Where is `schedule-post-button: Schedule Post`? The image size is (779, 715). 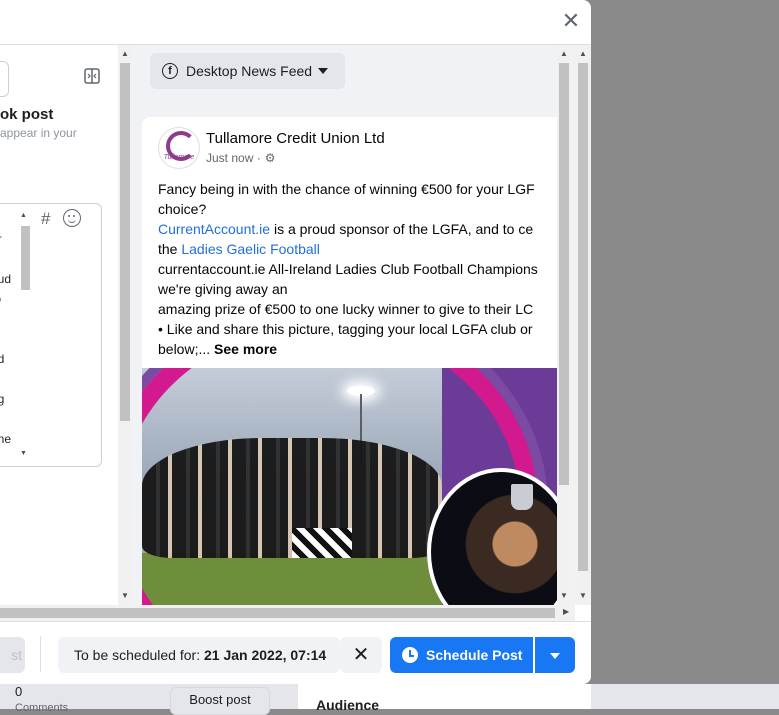 schedule-post-button: Schedule Post is located at coordinates (461, 655).